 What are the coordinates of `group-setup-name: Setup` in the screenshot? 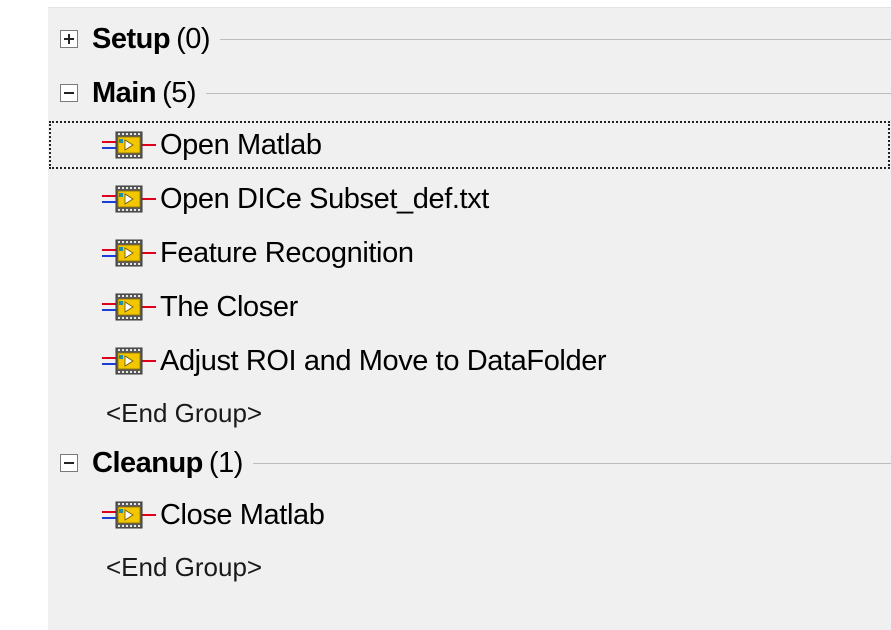 It's located at (131, 38).